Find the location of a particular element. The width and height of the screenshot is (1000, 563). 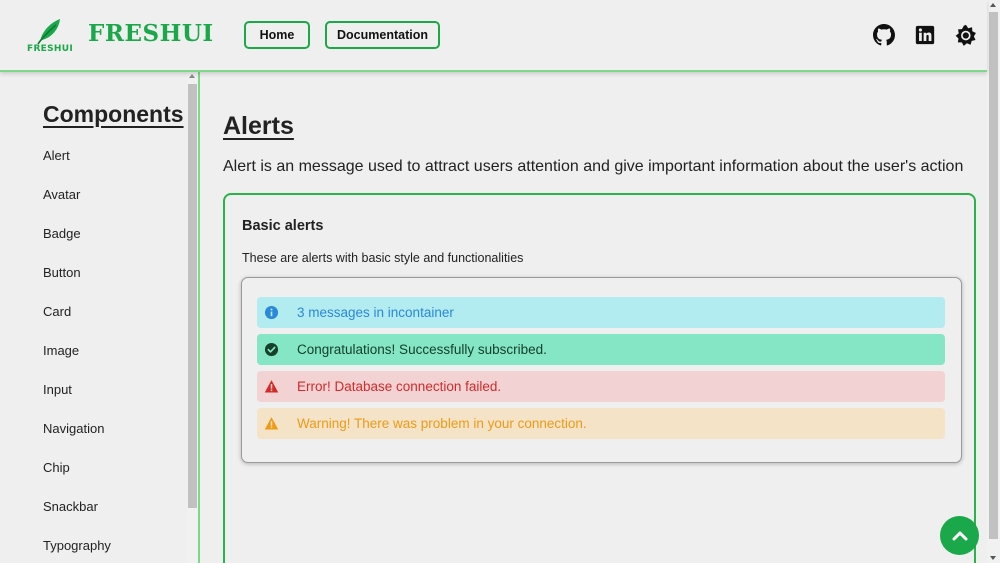

sidebar-item-typography: Typography is located at coordinates (77, 550).